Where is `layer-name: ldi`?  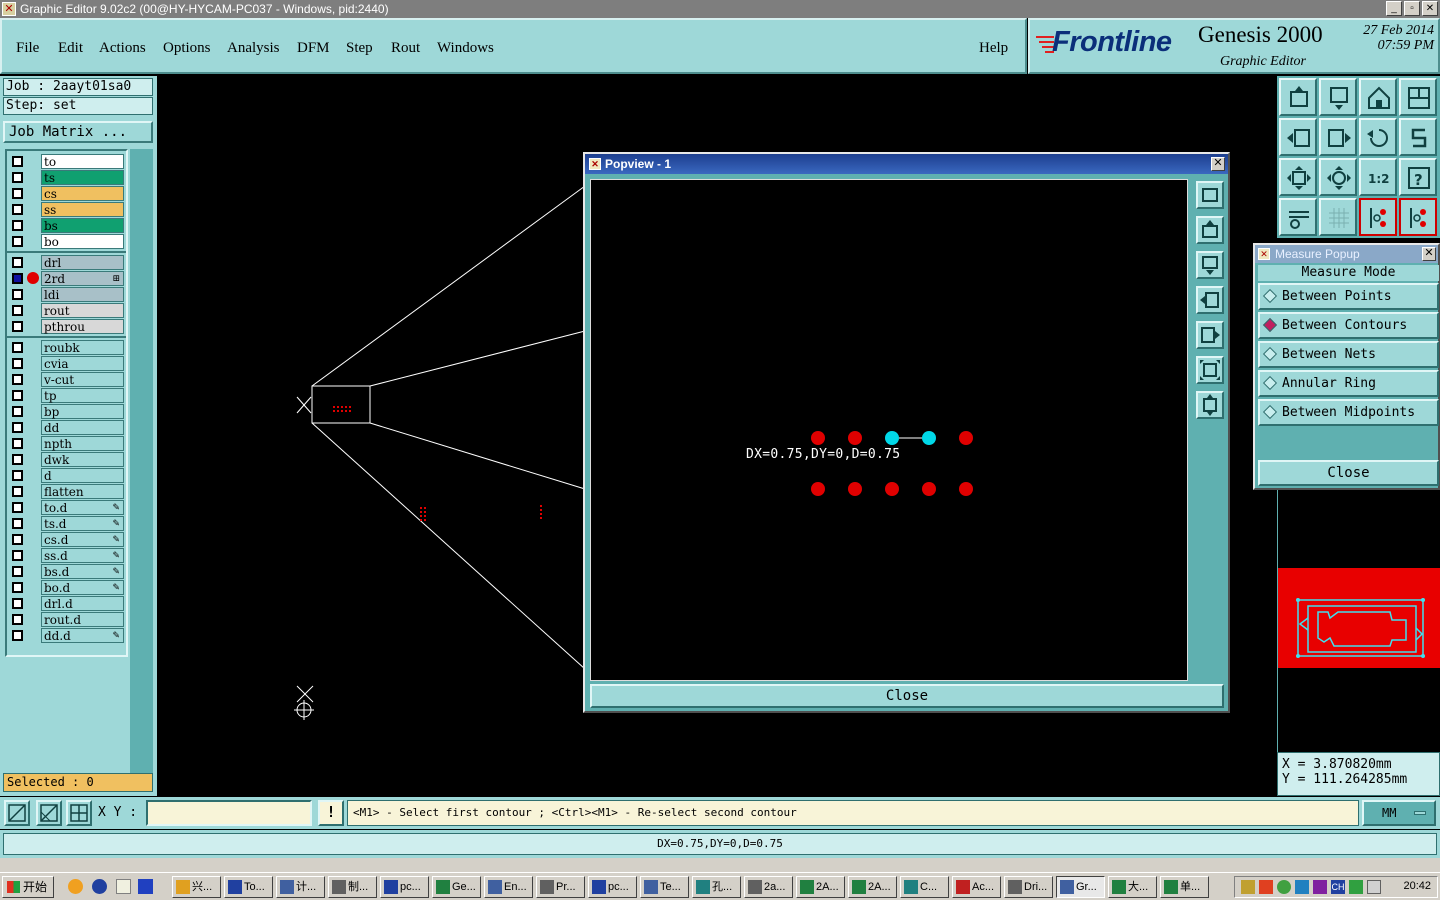 layer-name: ldi is located at coordinates (82, 294).